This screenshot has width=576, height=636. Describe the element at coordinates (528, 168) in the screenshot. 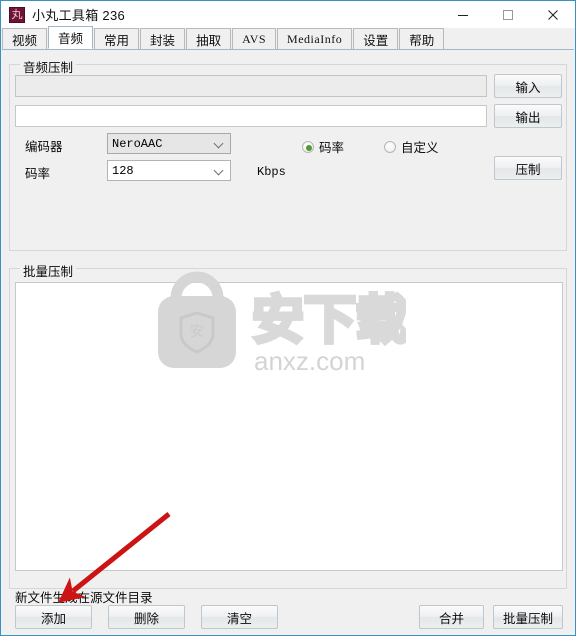

I see `encode-button: 压制` at that location.